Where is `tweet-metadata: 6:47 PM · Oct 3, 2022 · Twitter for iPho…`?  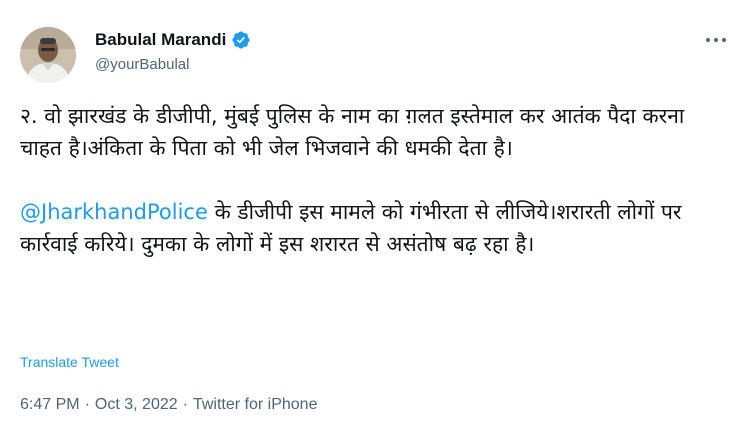
tweet-metadata: 6:47 PM · Oct 3, 2022 · Twitter for iPho… is located at coordinates (168, 405).